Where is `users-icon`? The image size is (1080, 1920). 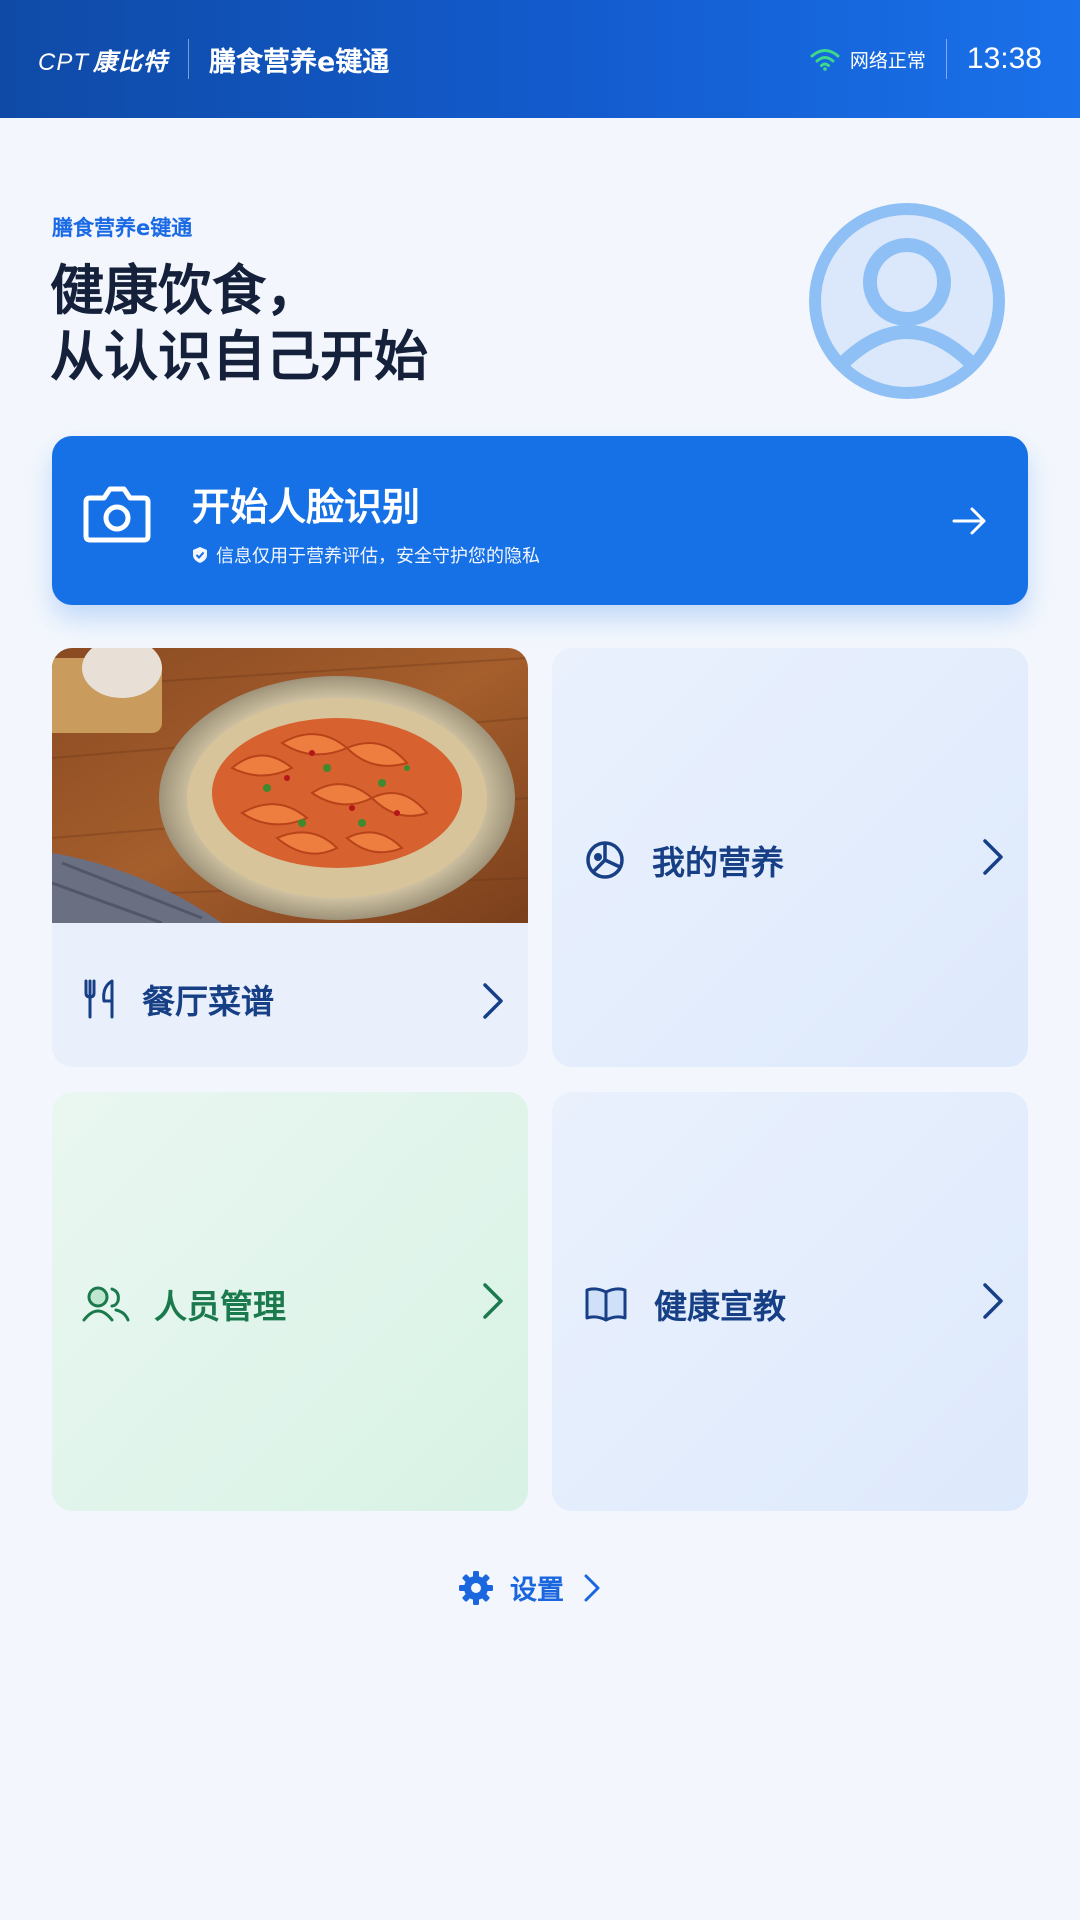 users-icon is located at coordinates (106, 1304).